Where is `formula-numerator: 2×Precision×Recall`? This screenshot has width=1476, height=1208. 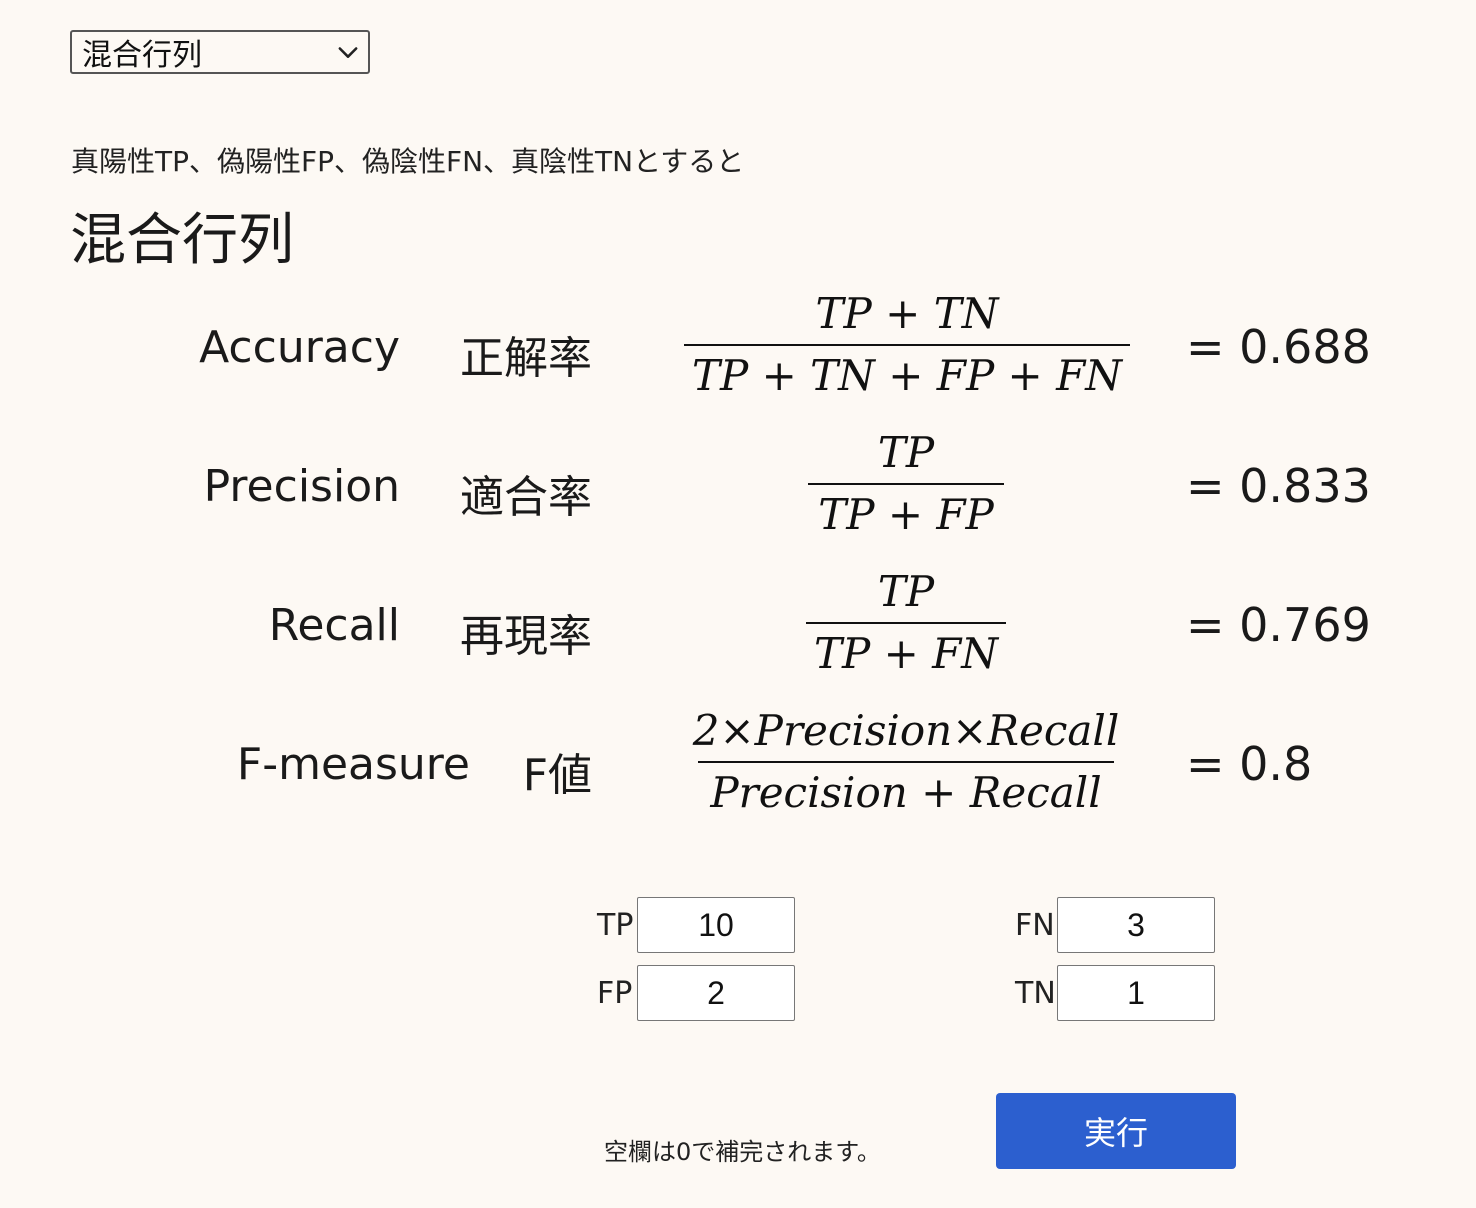 formula-numerator: 2×Precision×Recall is located at coordinates (906, 730).